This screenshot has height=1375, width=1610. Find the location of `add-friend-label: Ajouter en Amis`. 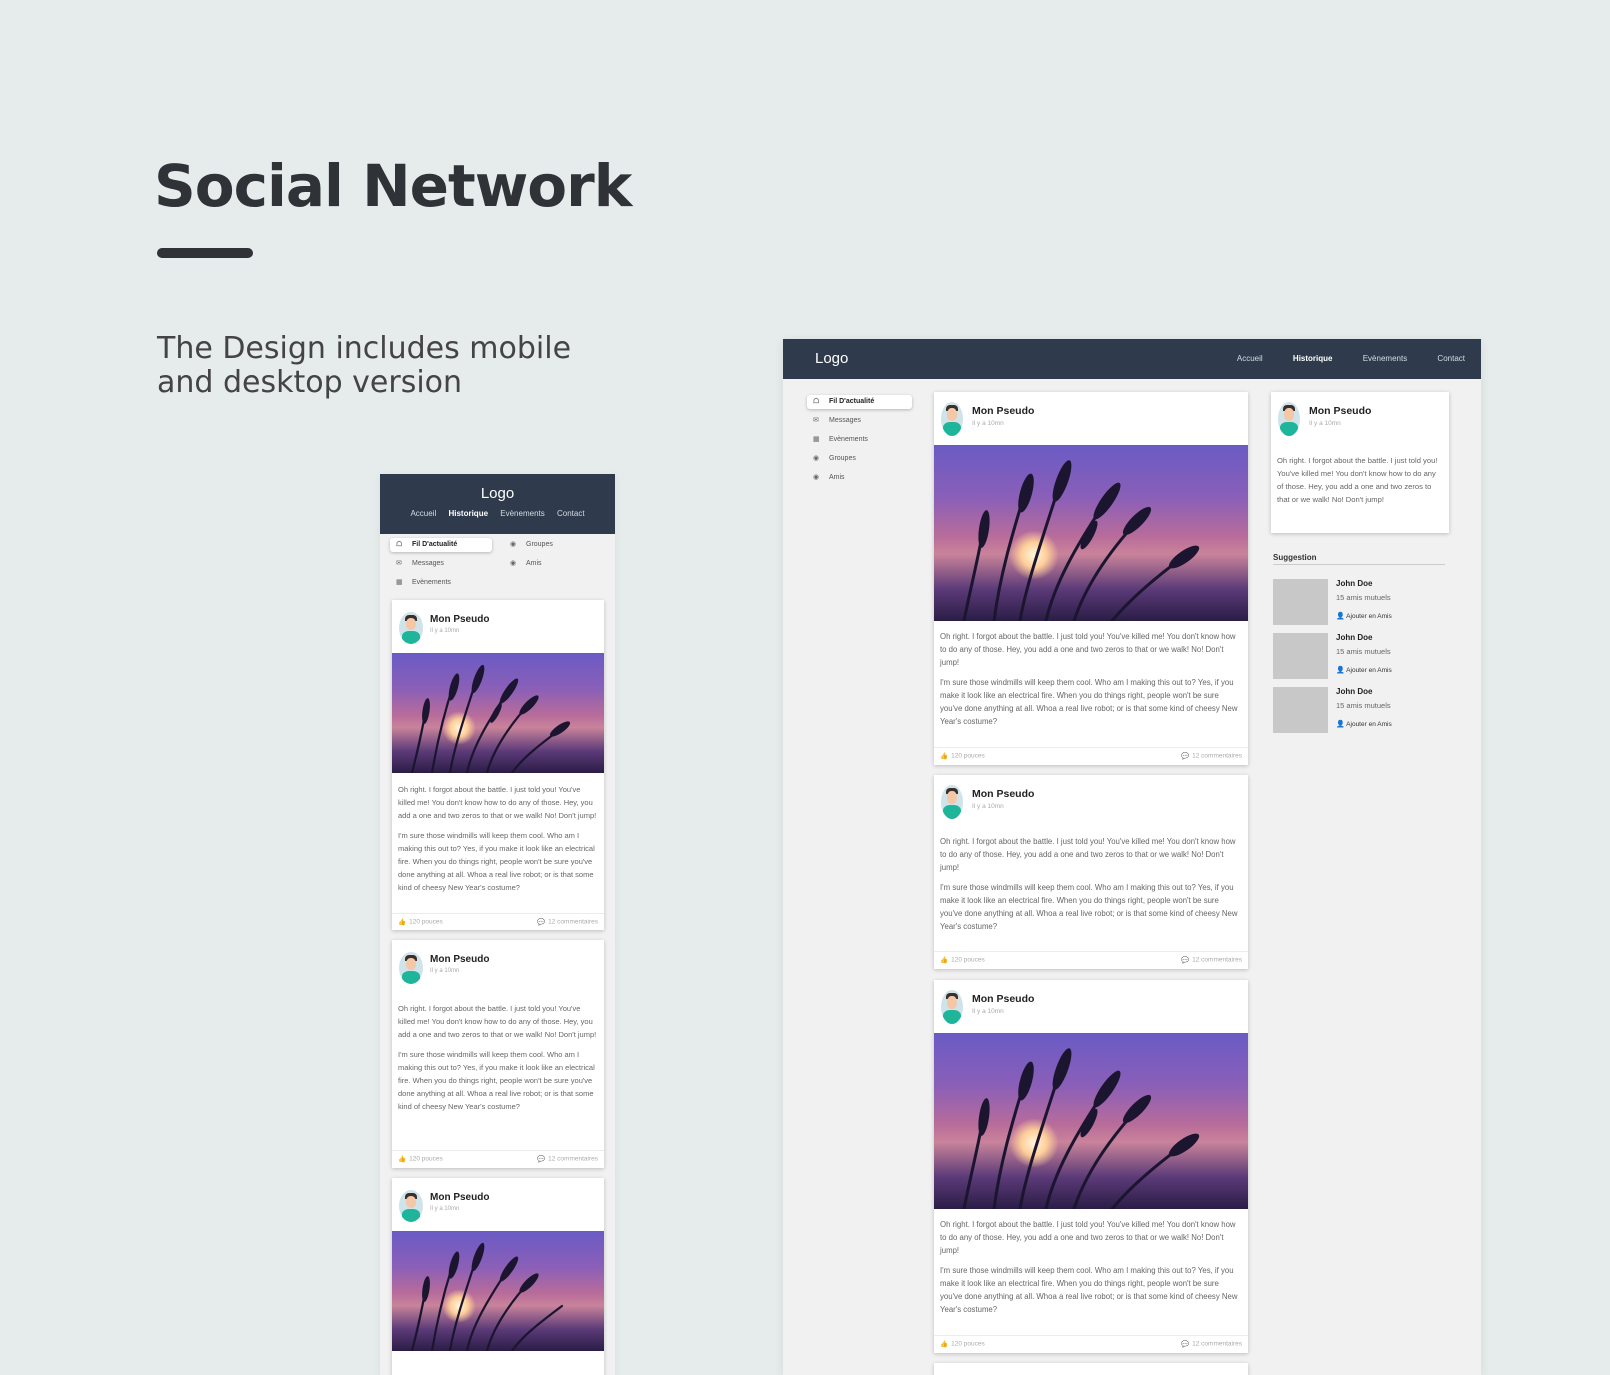

add-friend-label: Ajouter en Amis is located at coordinates (1369, 724).